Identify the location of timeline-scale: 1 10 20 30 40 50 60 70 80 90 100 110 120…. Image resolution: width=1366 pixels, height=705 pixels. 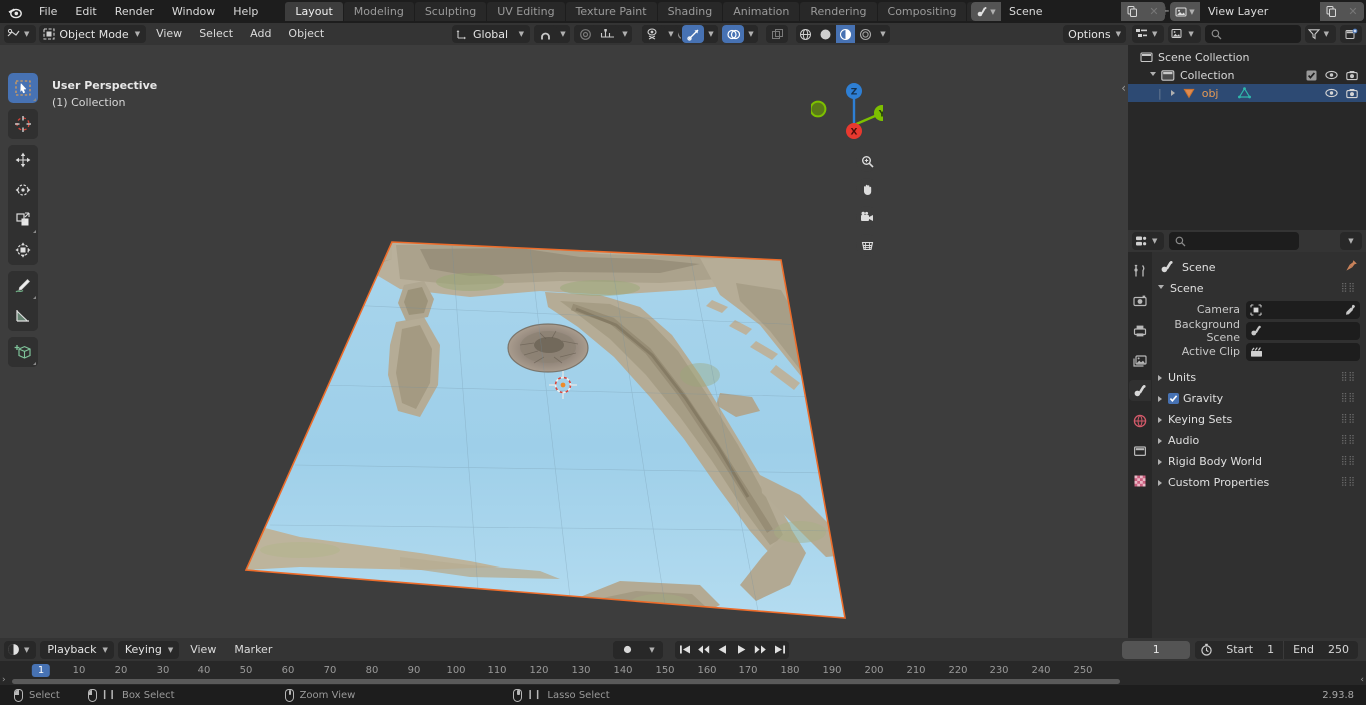
(683, 673).